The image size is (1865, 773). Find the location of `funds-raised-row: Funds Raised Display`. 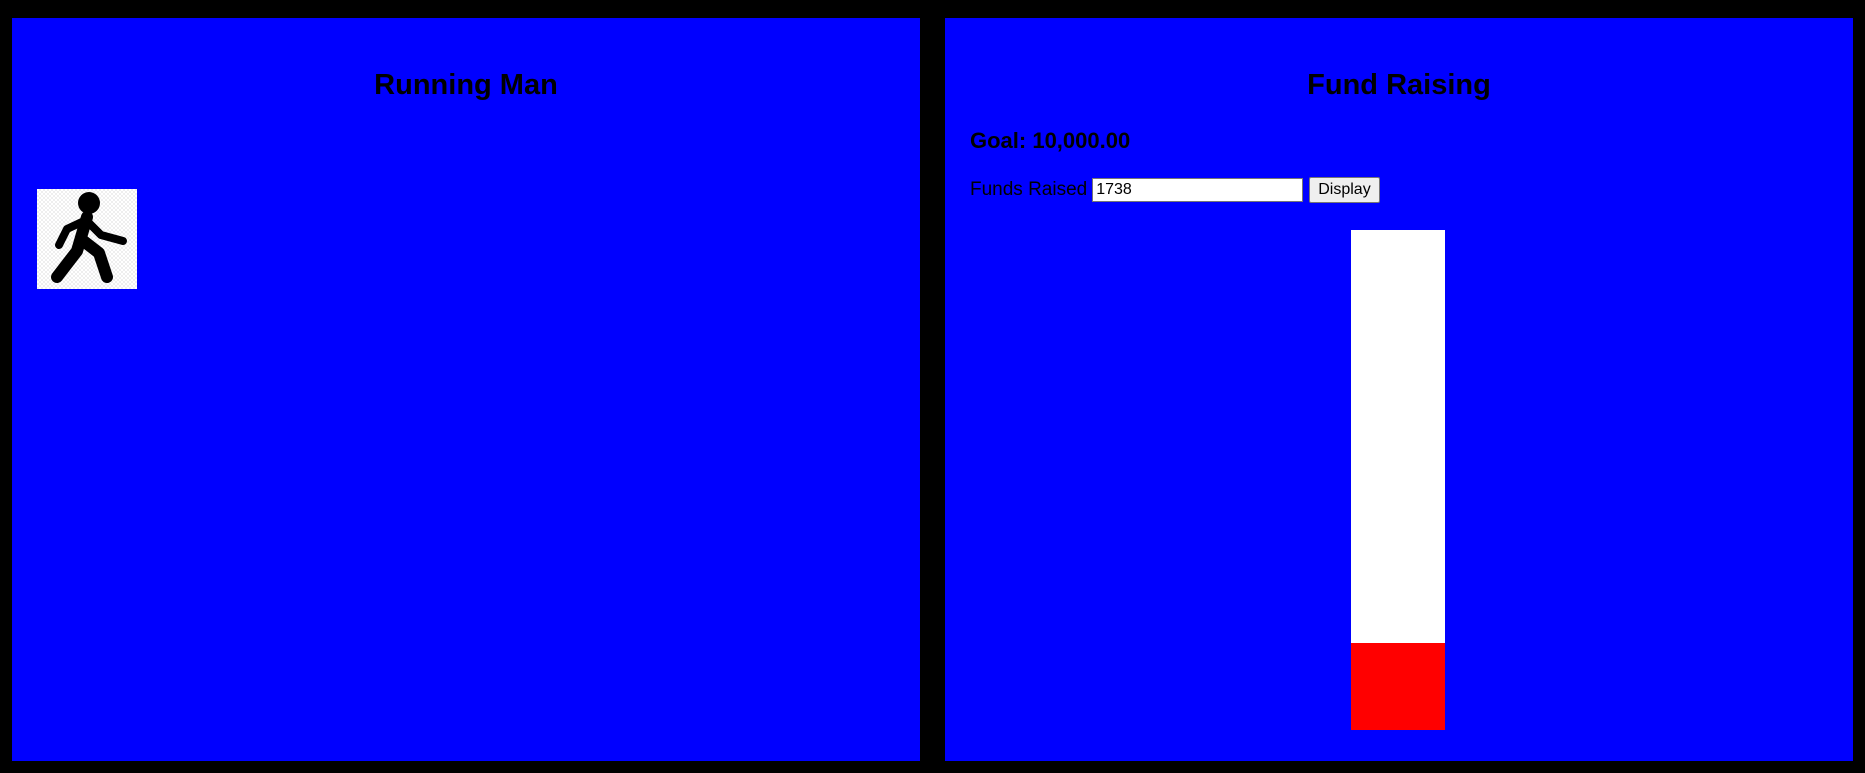

funds-raised-row: Funds Raised Display is located at coordinates (1175, 190).